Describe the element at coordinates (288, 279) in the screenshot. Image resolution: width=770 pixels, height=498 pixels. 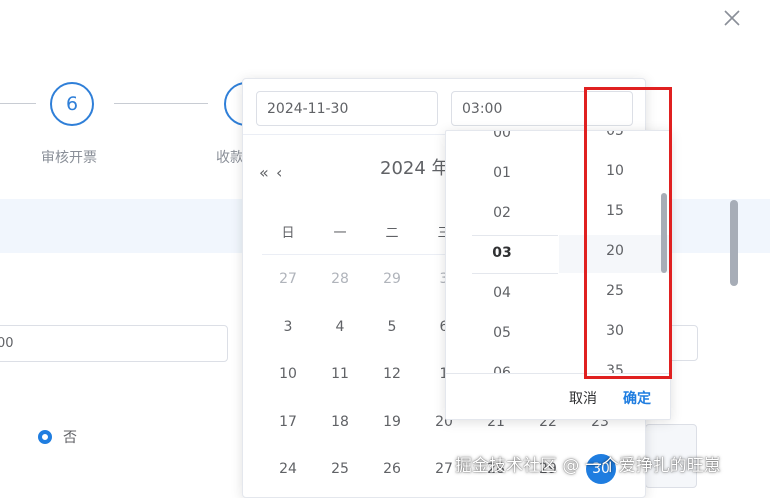
I see `calendar-day: 27` at that location.